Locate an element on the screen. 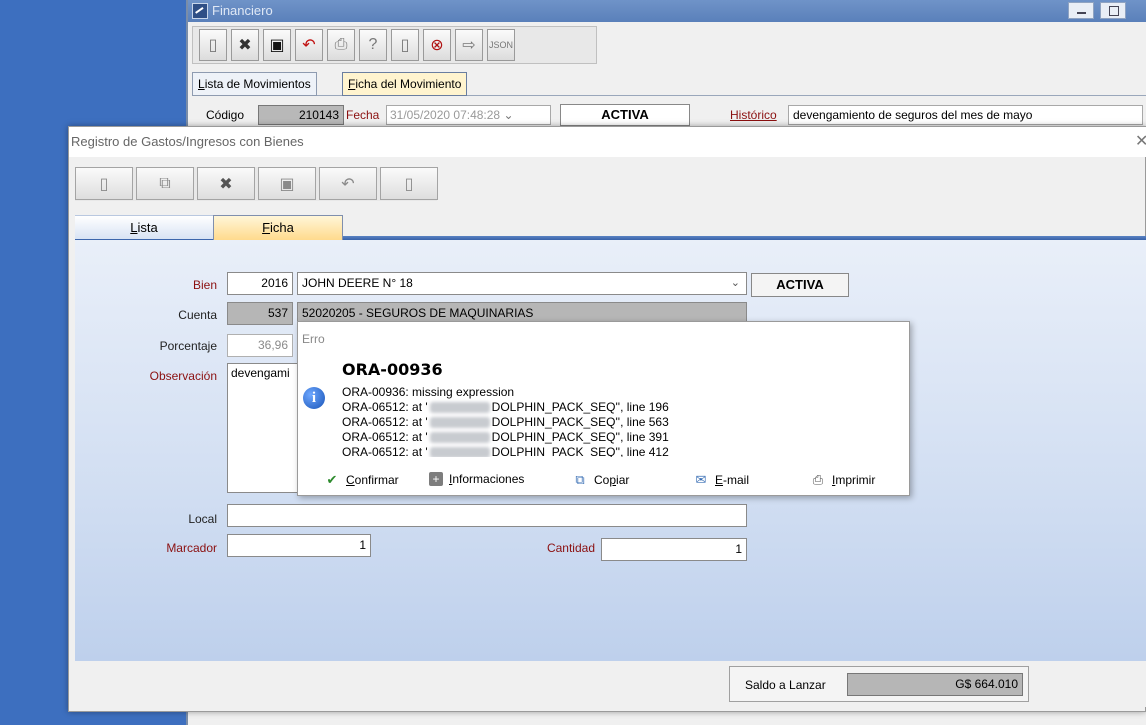 This screenshot has width=1146, height=725. email-button: ✉ E-mail is located at coordinates (721, 480).